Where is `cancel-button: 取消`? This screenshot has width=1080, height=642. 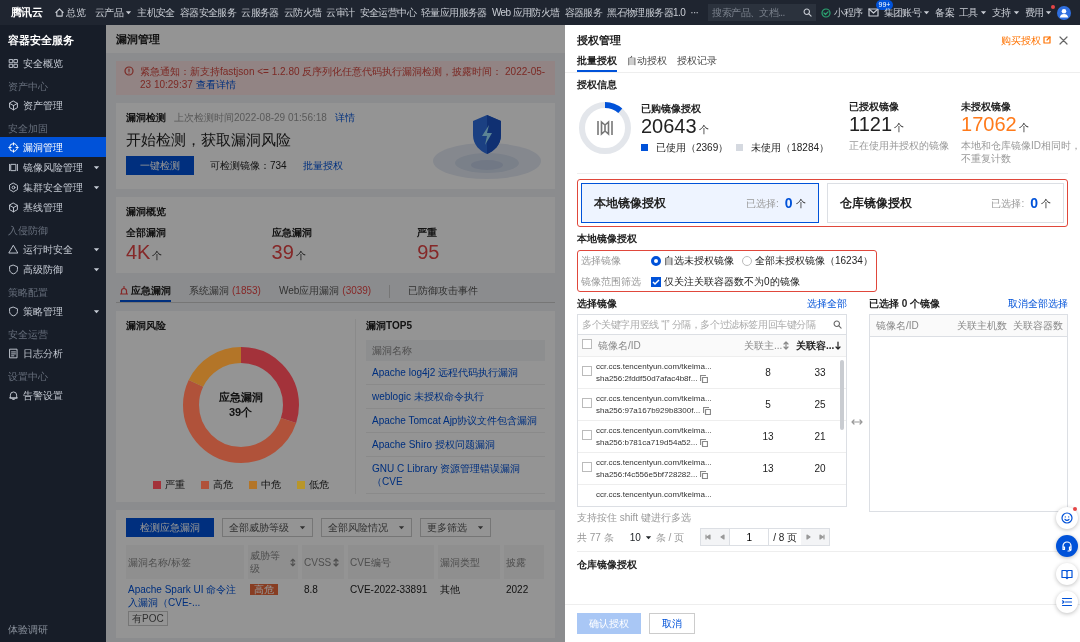 cancel-button: 取消 is located at coordinates (672, 623).